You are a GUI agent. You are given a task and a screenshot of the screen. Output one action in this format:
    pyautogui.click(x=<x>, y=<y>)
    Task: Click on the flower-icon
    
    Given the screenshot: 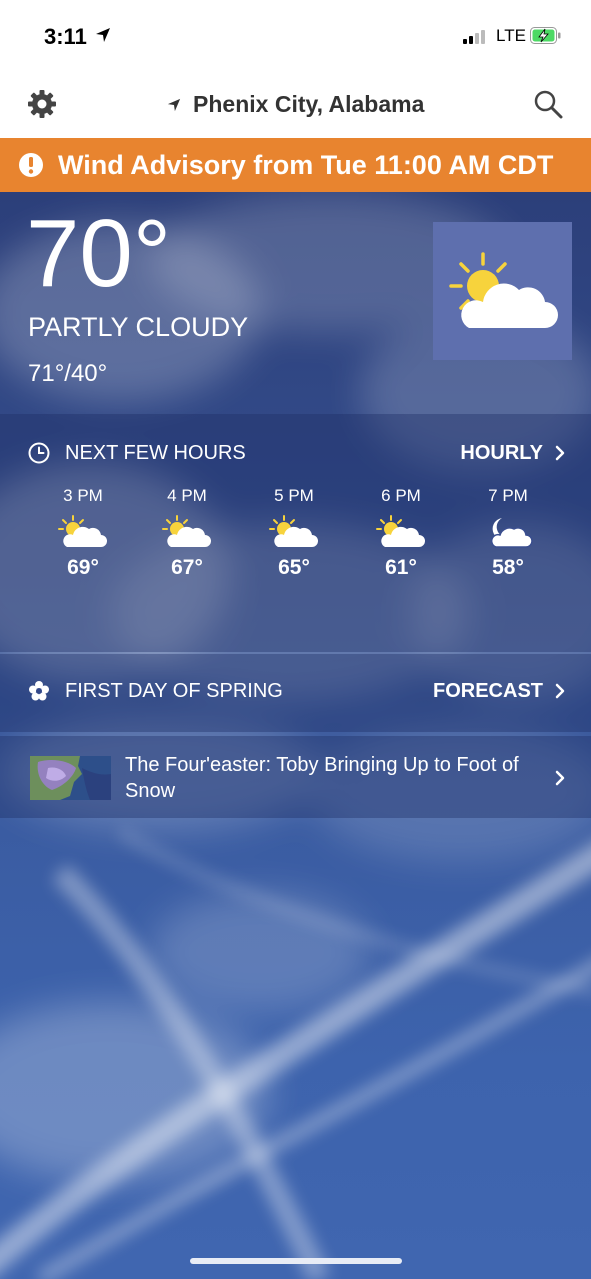 What is the action you would take?
    pyautogui.click(x=39, y=691)
    